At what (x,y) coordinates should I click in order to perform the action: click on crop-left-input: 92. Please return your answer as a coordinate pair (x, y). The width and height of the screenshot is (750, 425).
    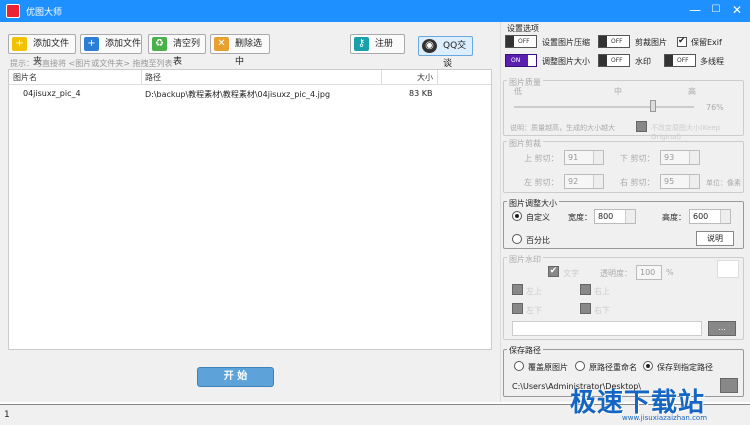
    Looking at the image, I should click on (584, 181).